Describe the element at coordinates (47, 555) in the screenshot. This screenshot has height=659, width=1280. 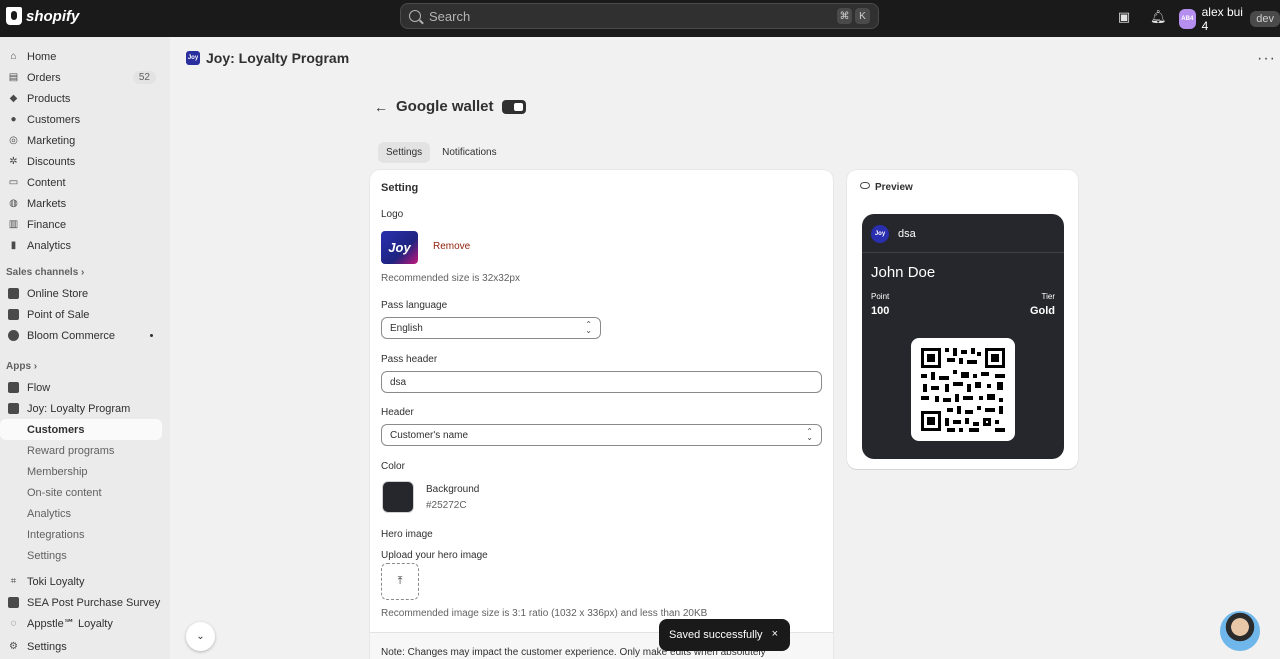
I see `sidebar-item-label: Settings` at that location.